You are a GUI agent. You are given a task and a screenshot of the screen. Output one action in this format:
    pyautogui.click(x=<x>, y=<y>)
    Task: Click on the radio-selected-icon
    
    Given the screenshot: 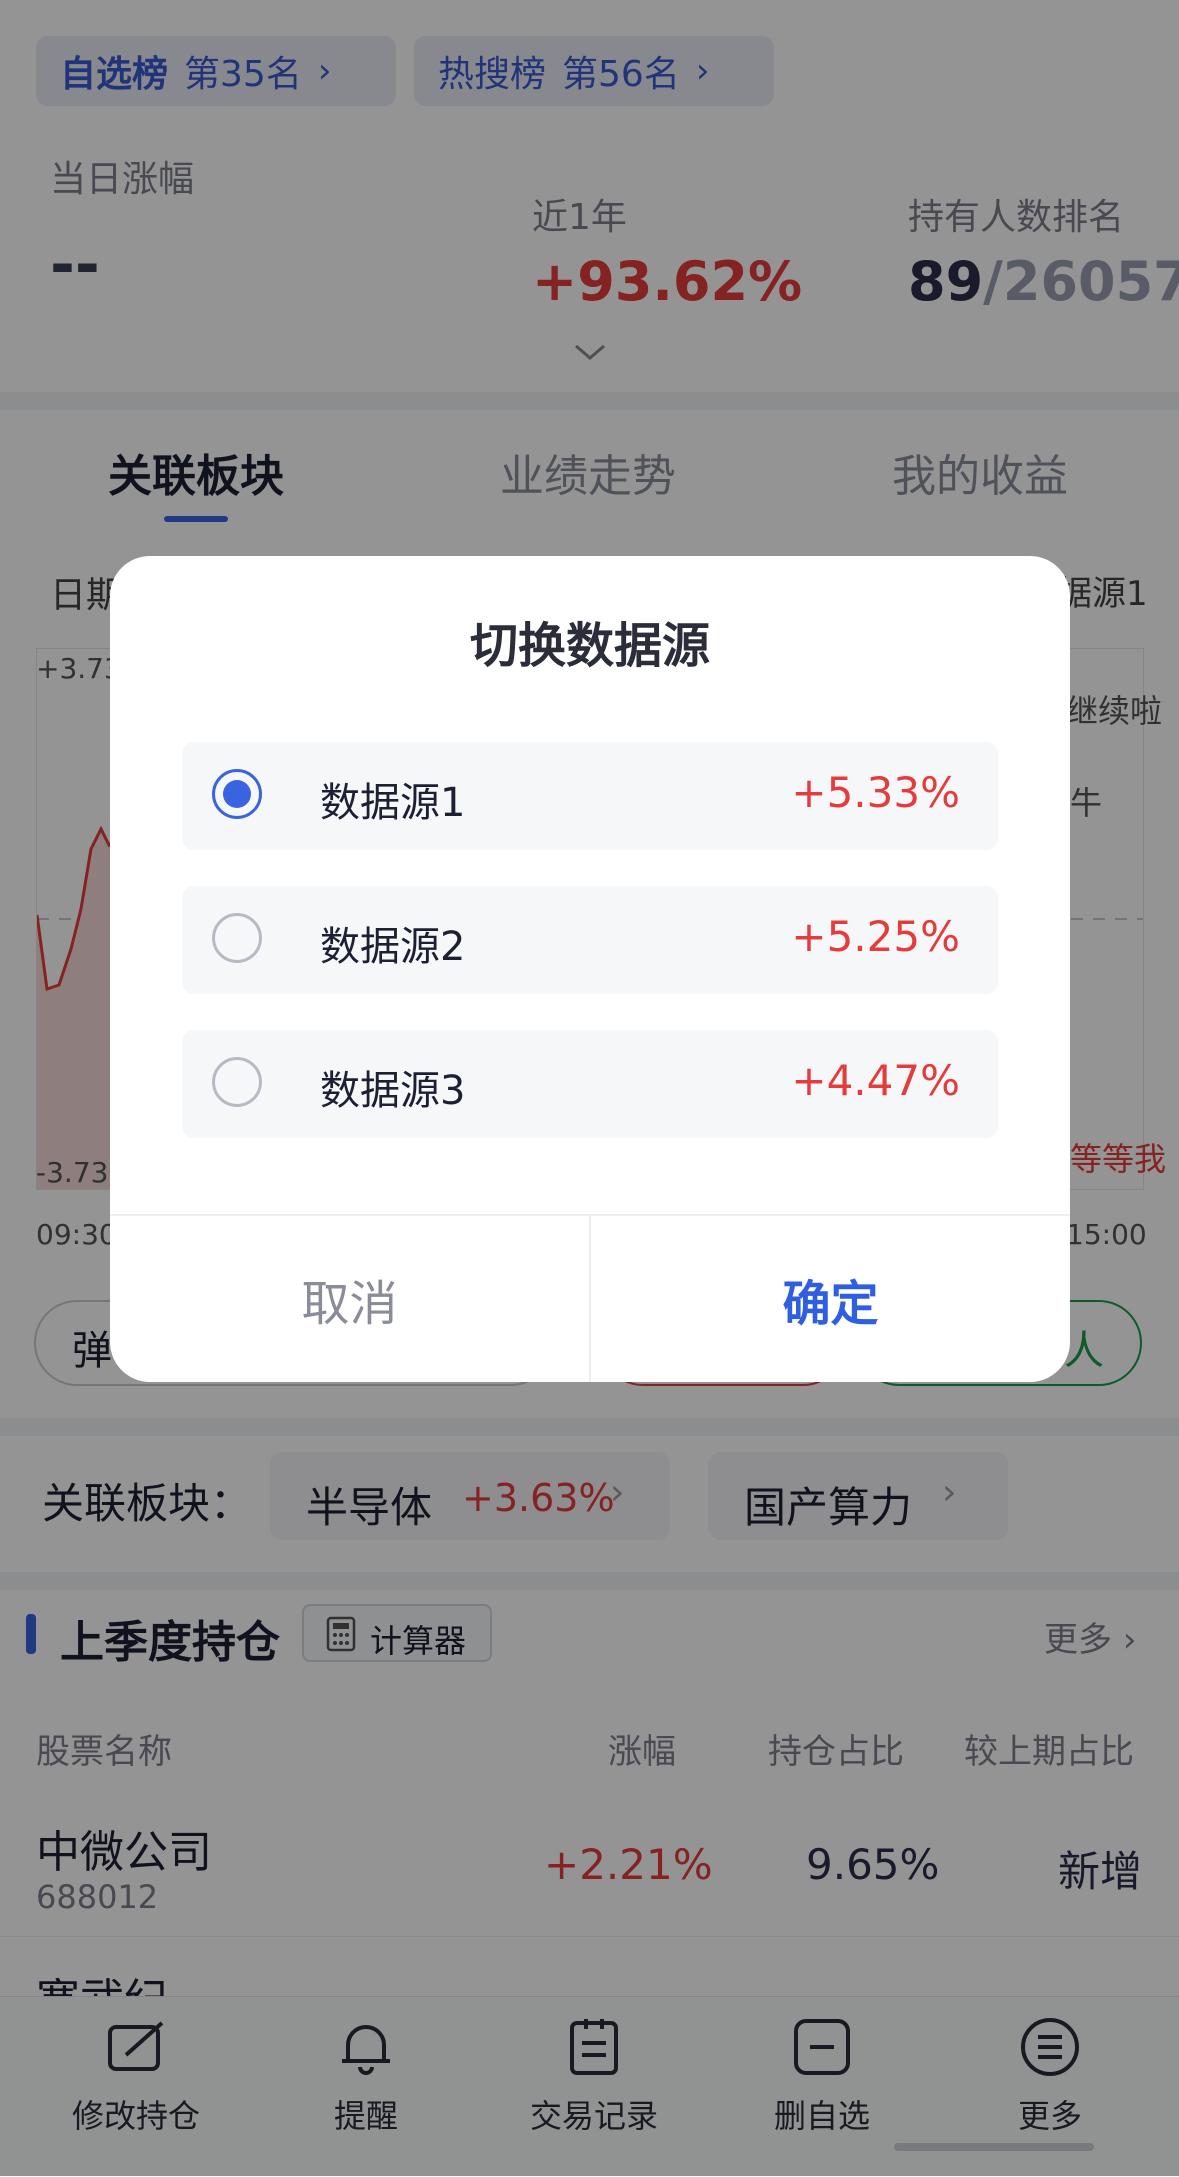 What is the action you would take?
    pyautogui.click(x=237, y=794)
    